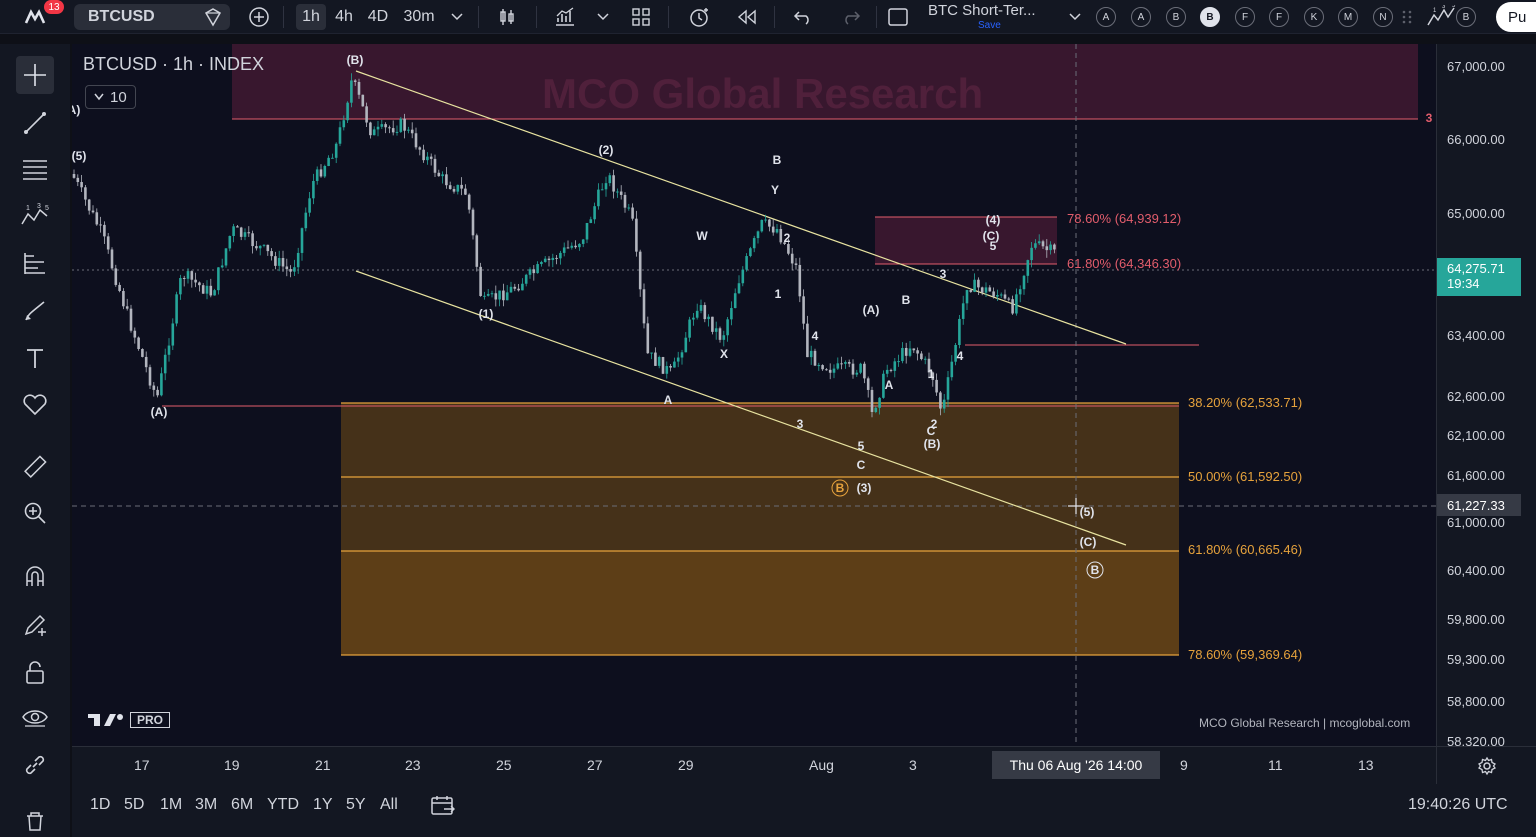 This screenshot has width=1536, height=837. Describe the element at coordinates (76, 110) in the screenshot. I see `wave-label: (A)` at that location.